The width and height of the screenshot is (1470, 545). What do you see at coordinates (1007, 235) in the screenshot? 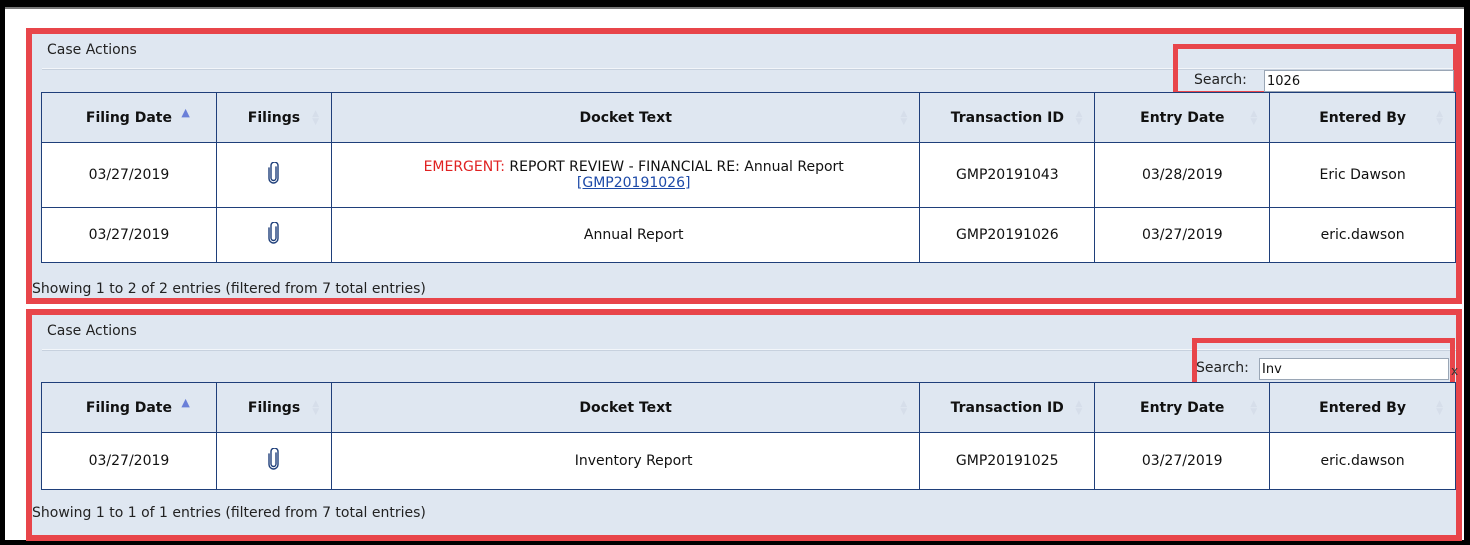
I see `transaction-id-cell: GMP20191026` at bounding box center [1007, 235].